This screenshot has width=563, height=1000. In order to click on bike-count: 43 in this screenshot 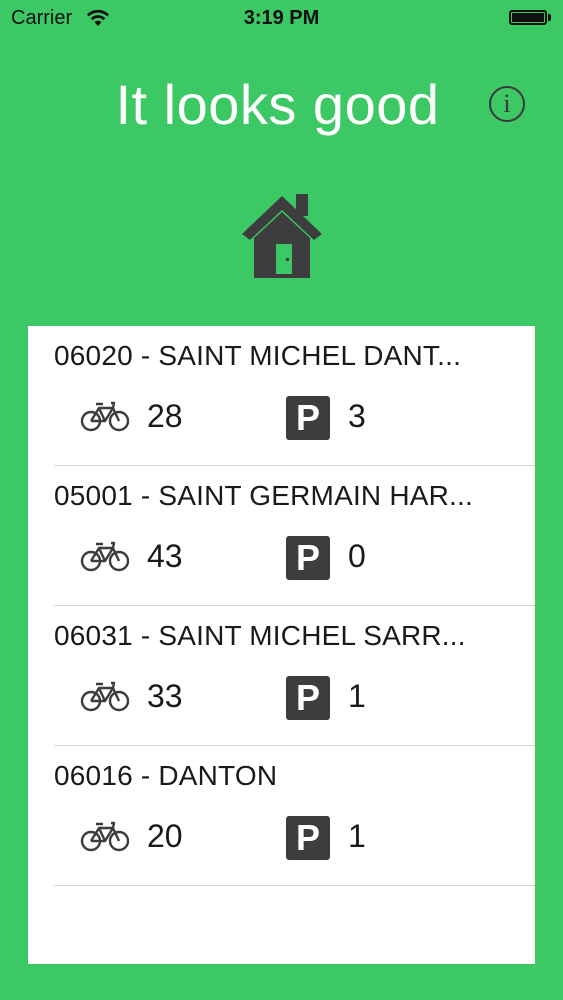, I will do `click(165, 556)`.